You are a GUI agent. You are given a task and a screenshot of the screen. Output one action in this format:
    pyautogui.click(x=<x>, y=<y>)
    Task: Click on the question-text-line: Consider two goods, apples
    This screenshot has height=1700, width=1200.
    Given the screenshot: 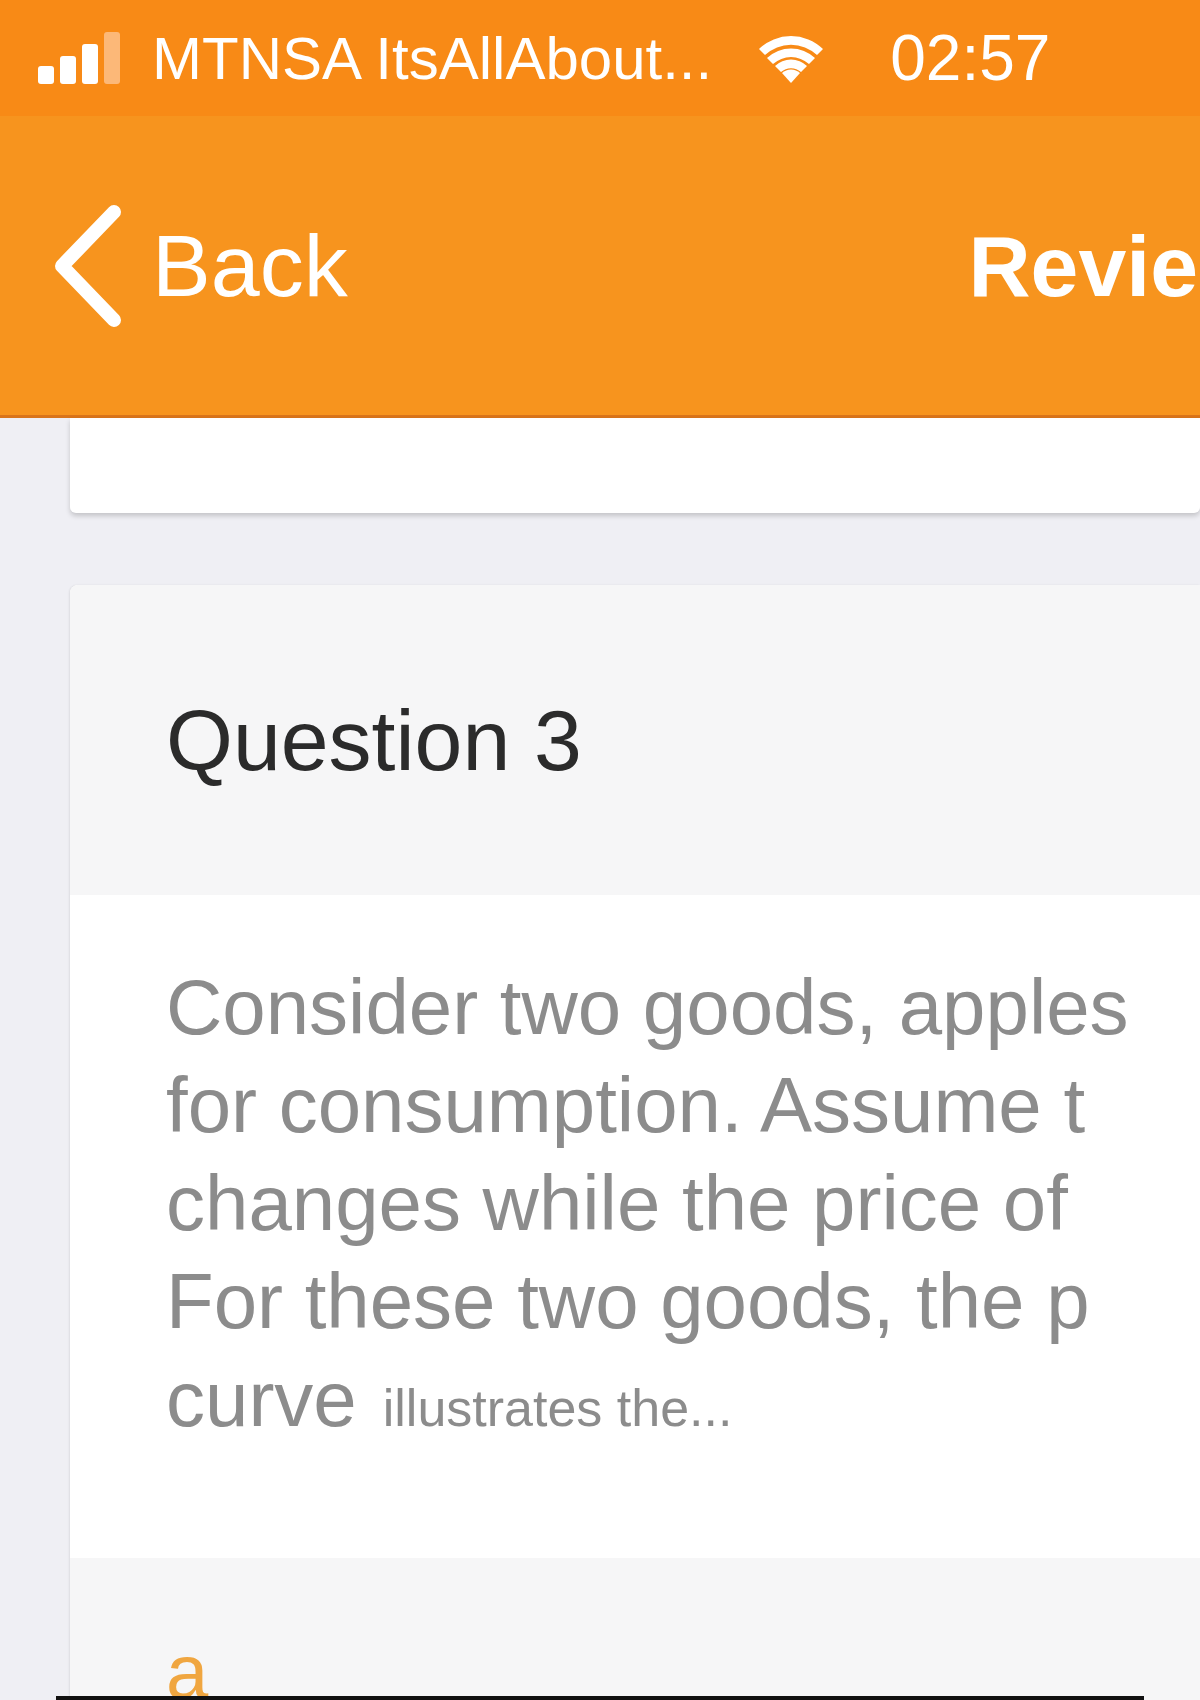 What is the action you would take?
    pyautogui.click(x=647, y=1007)
    